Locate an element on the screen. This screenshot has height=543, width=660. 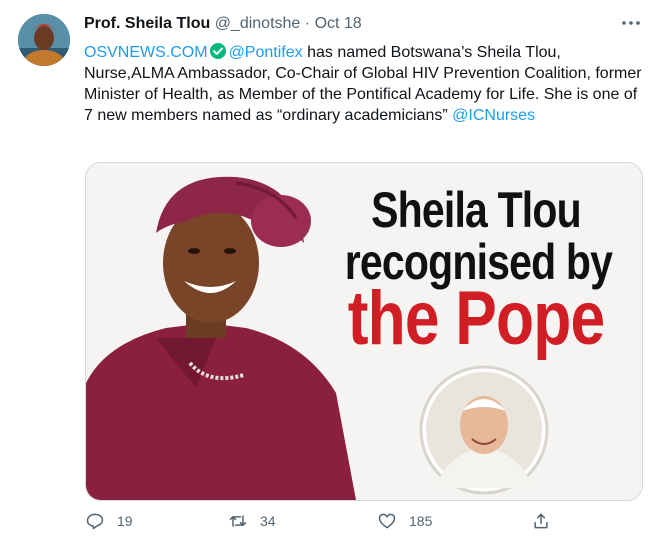
avatar-image is located at coordinates (44, 40).